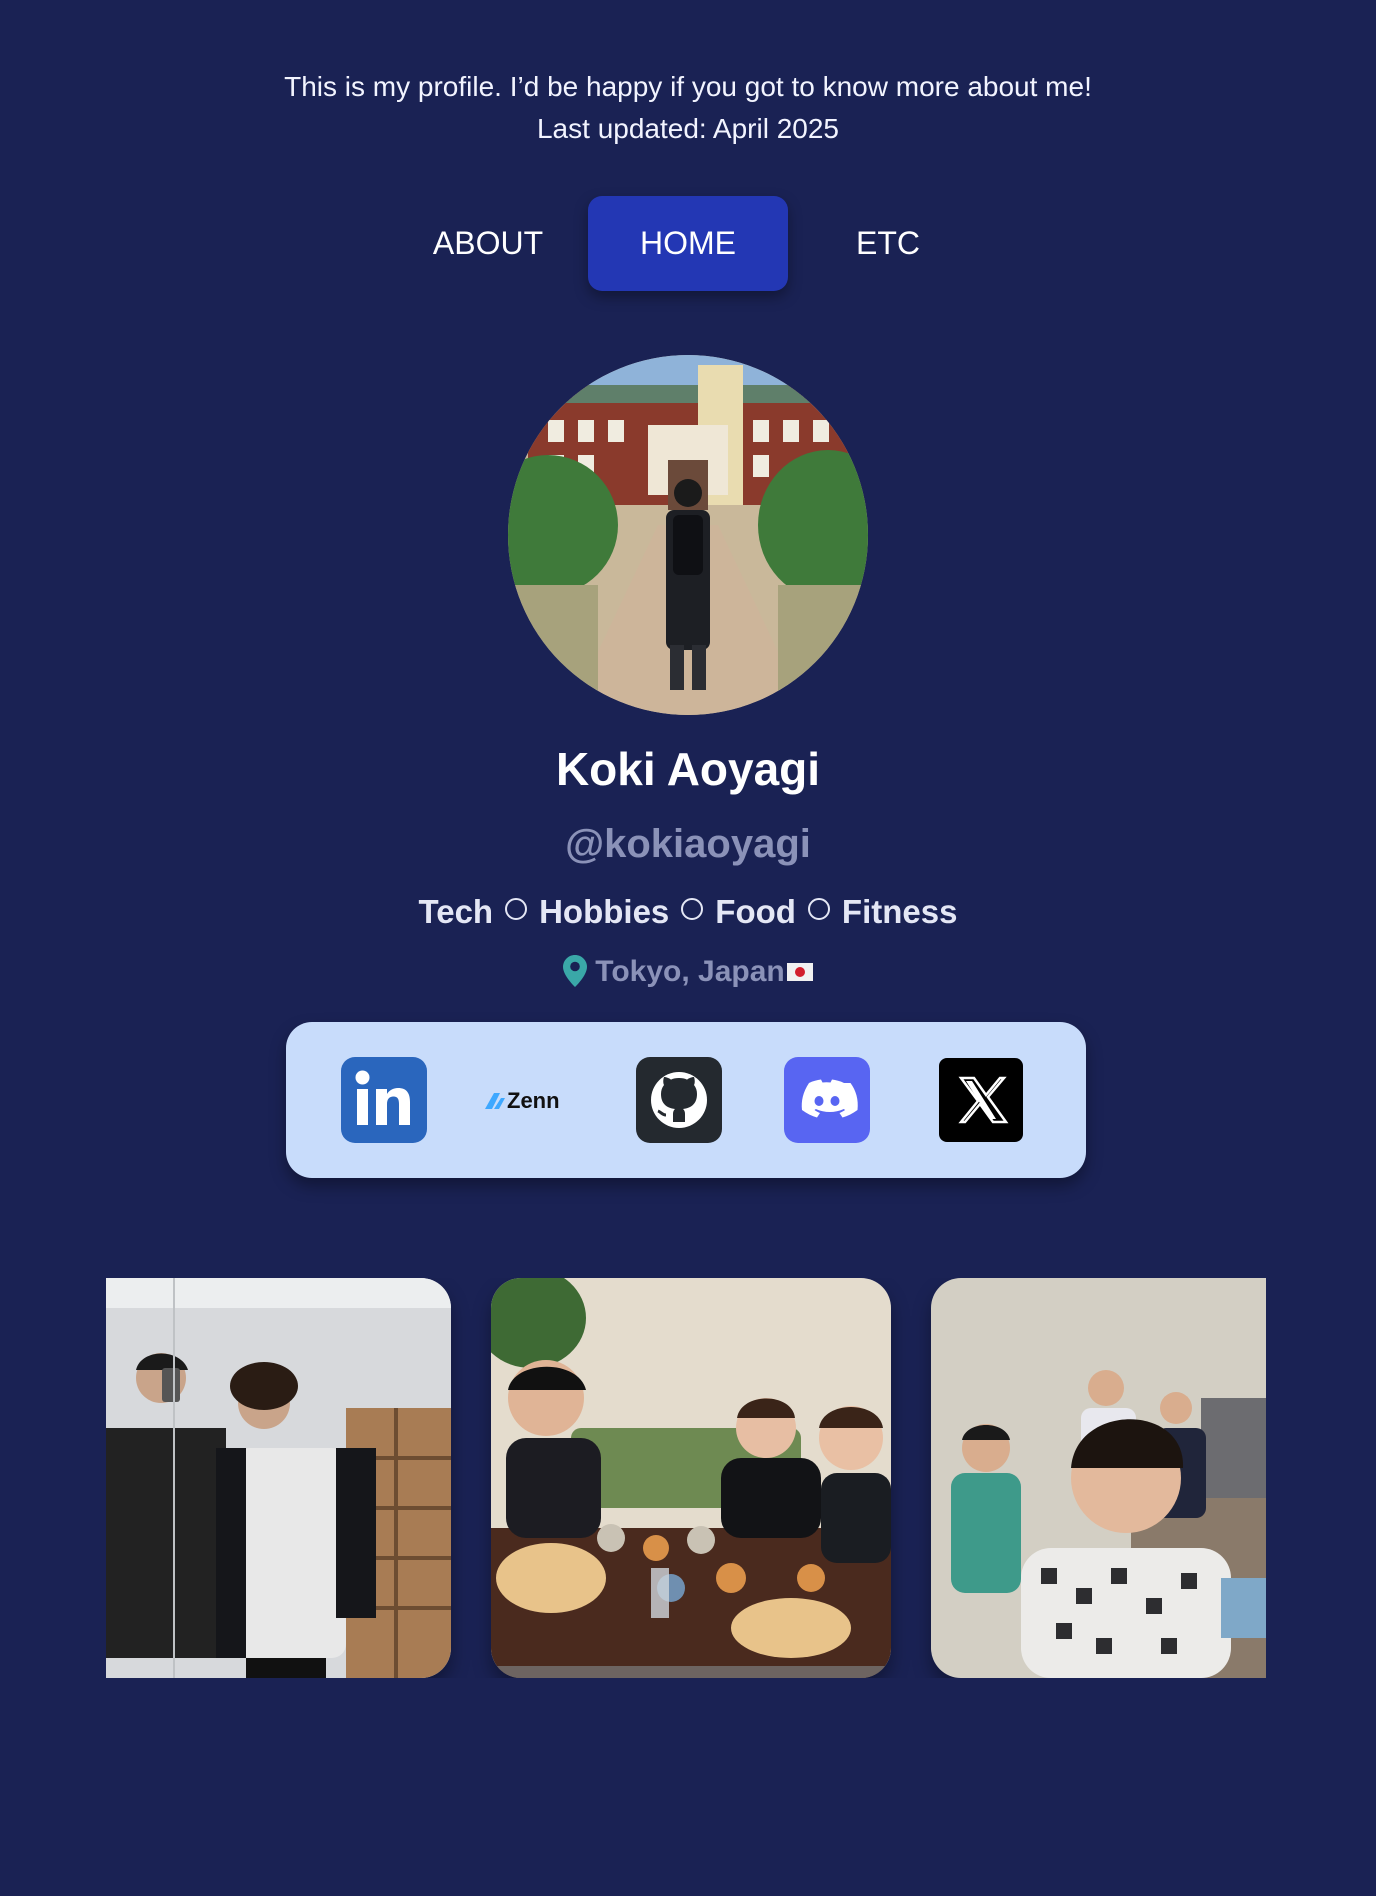 The width and height of the screenshot is (1376, 1896). Describe the element at coordinates (575, 975) in the screenshot. I see `map-pin-icon` at that location.